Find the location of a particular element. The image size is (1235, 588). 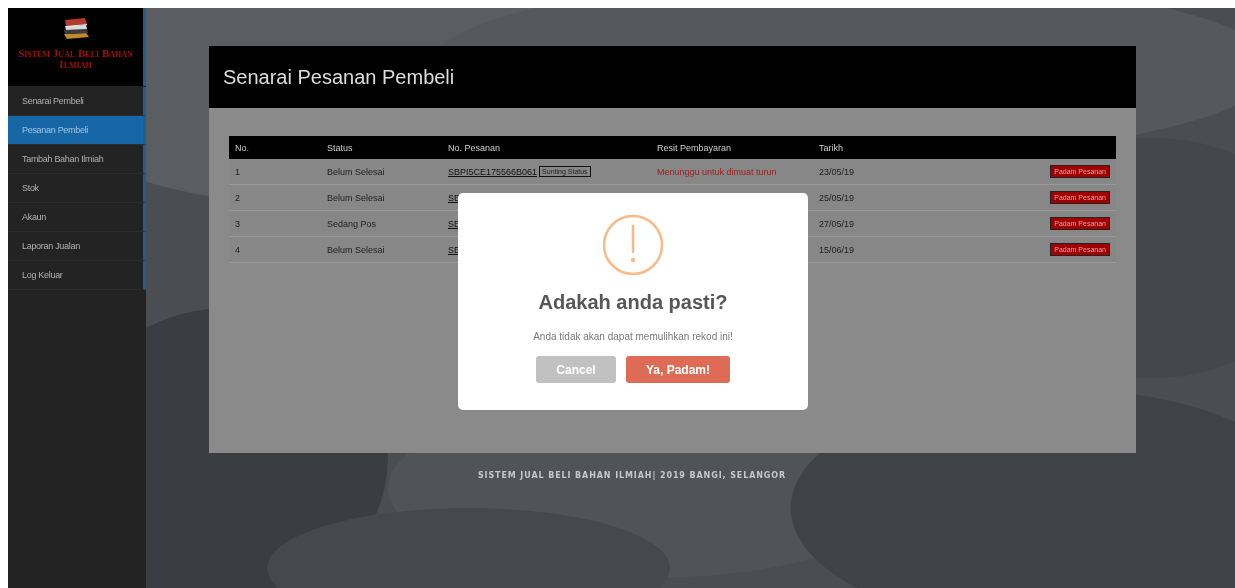

receipt-status: Menunggu untuk dimuat turun is located at coordinates (717, 171).